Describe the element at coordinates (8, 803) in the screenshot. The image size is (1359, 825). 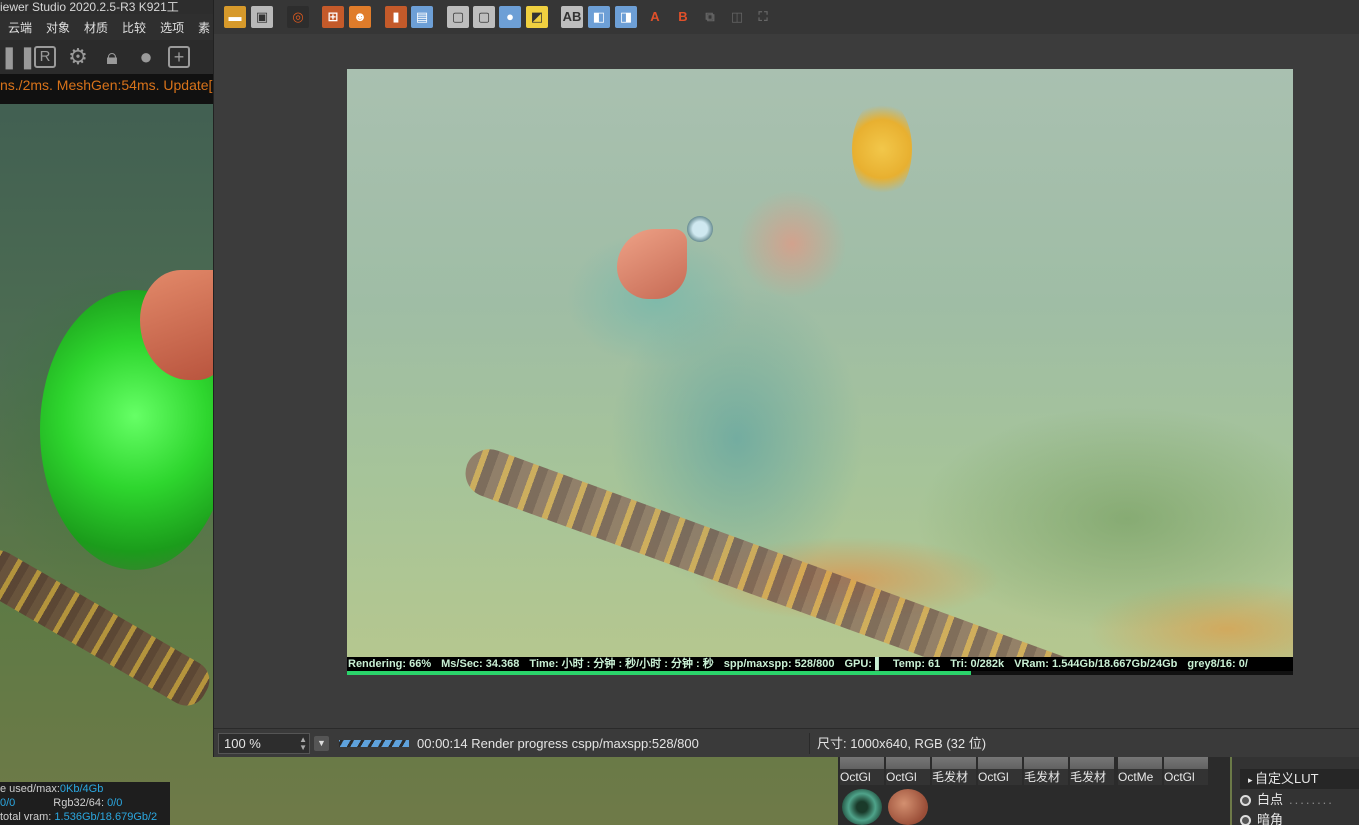
I see `stats-value-2a: 0/0` at that location.